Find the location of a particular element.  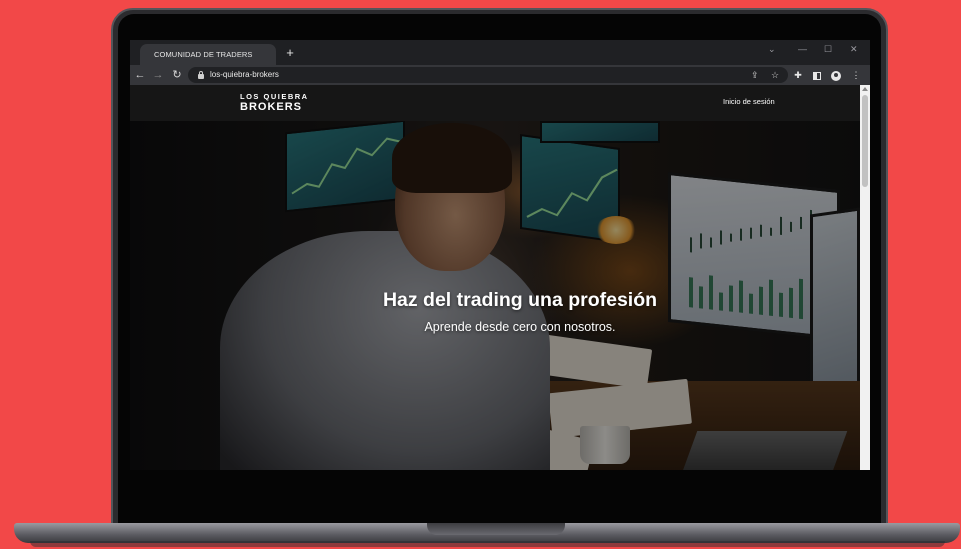

laptop-shadow is located at coordinates (487, 544).